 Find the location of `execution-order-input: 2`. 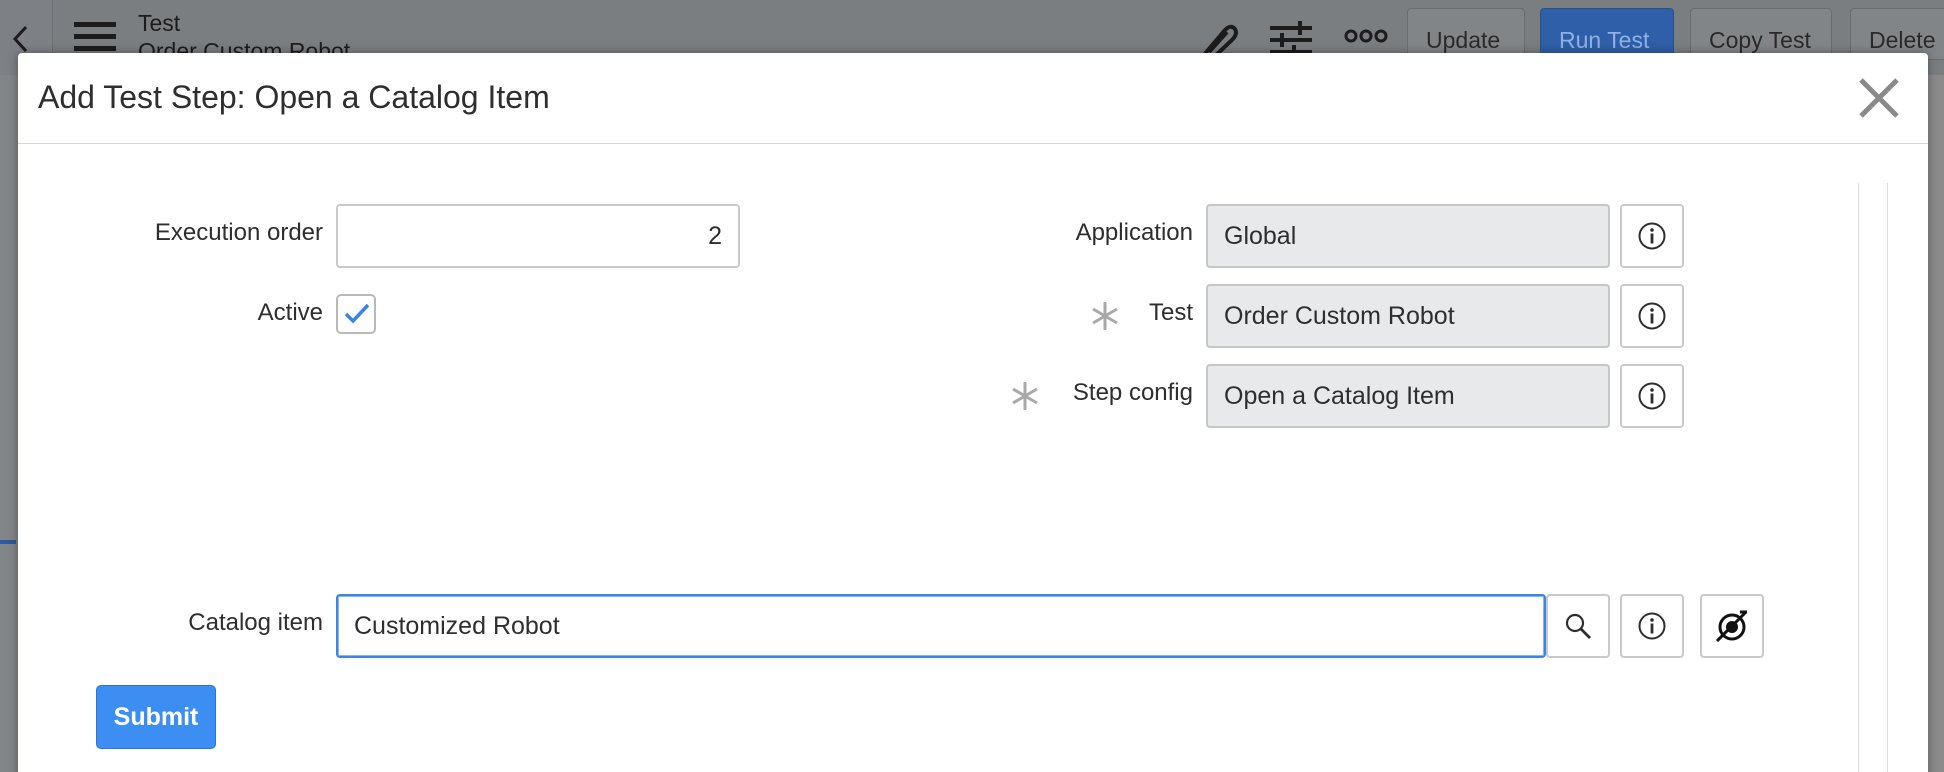

execution-order-input: 2 is located at coordinates (538, 236).